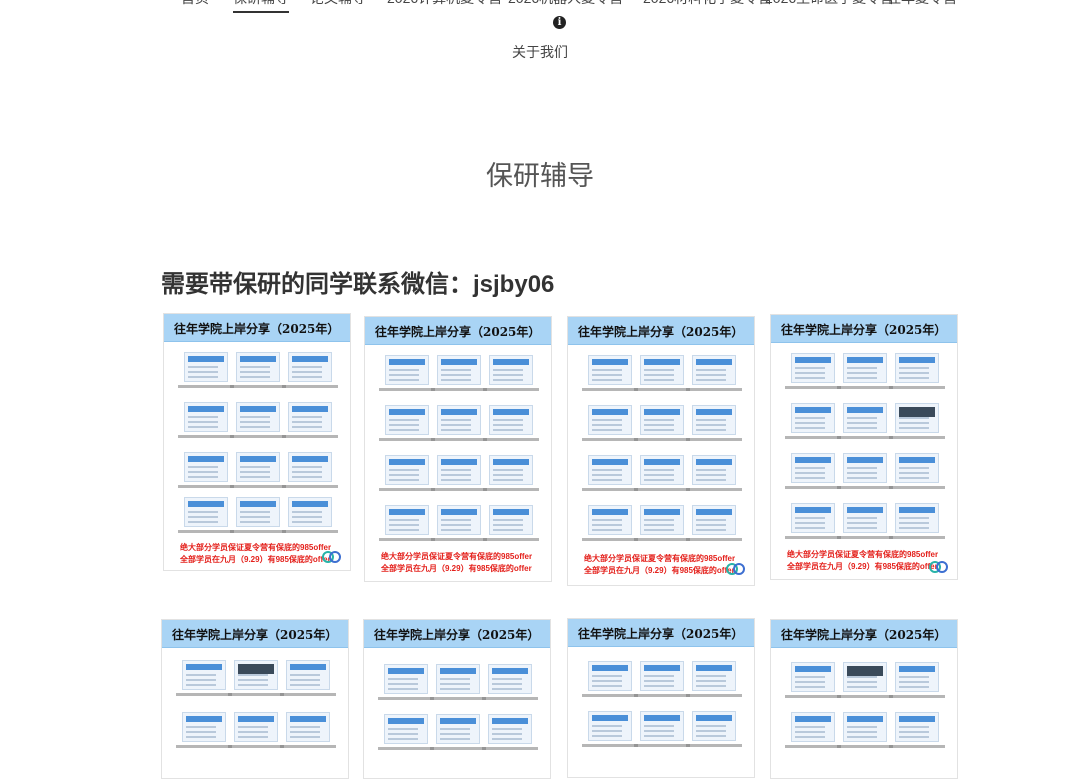  I want to click on nav-item-home: 首页, so click(195, 4).